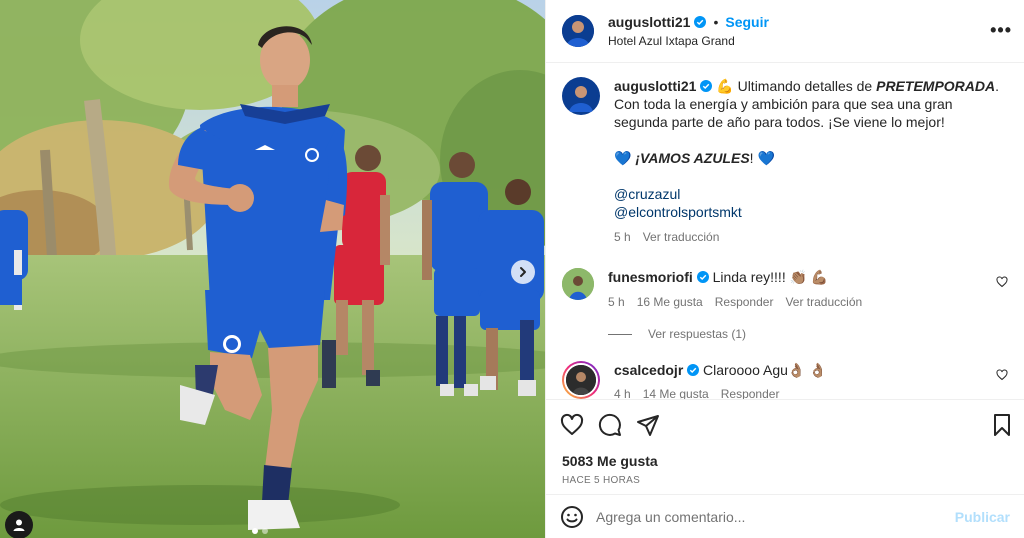 This screenshot has height=538, width=1024. I want to click on like-heart-icon, so click(572, 425).